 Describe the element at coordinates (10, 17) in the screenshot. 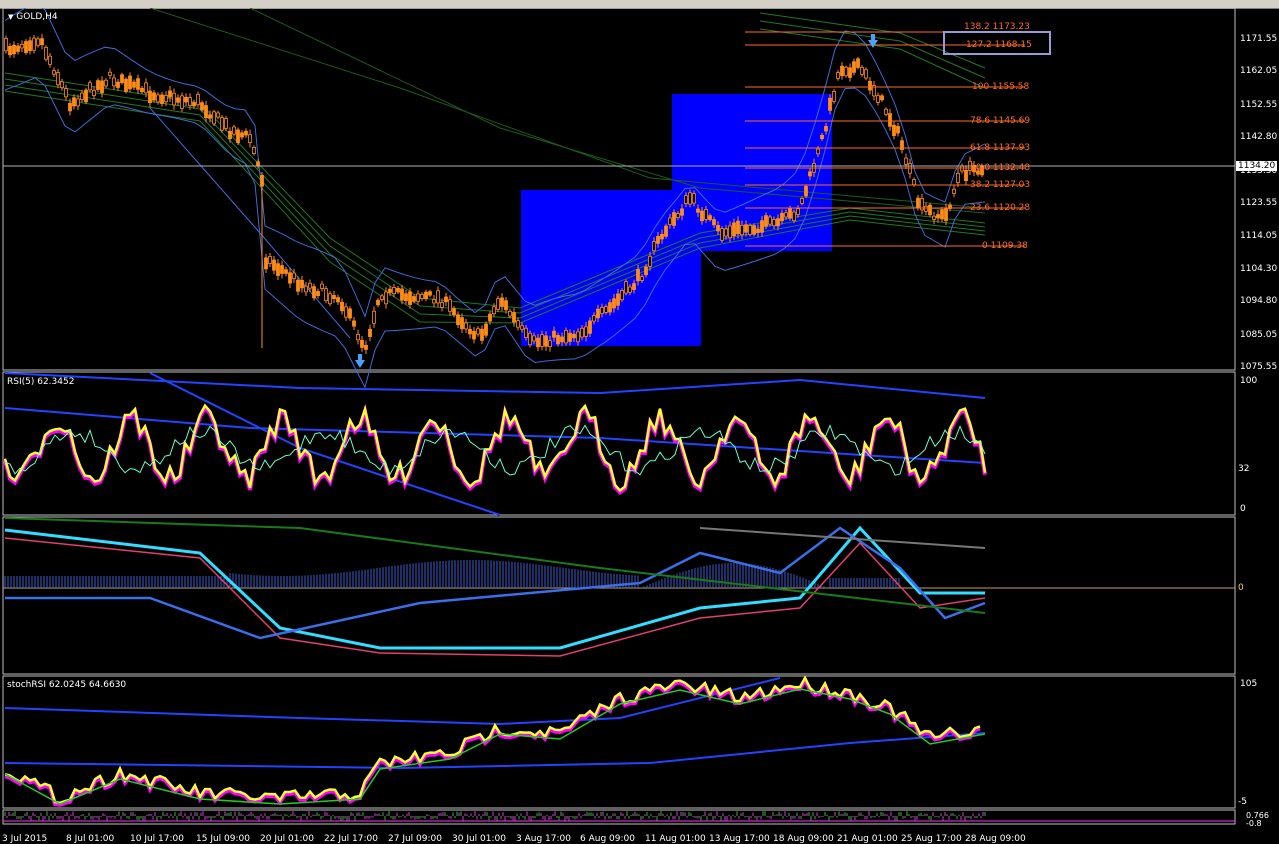

I see `dropdown-triangle-icon: ▼` at that location.